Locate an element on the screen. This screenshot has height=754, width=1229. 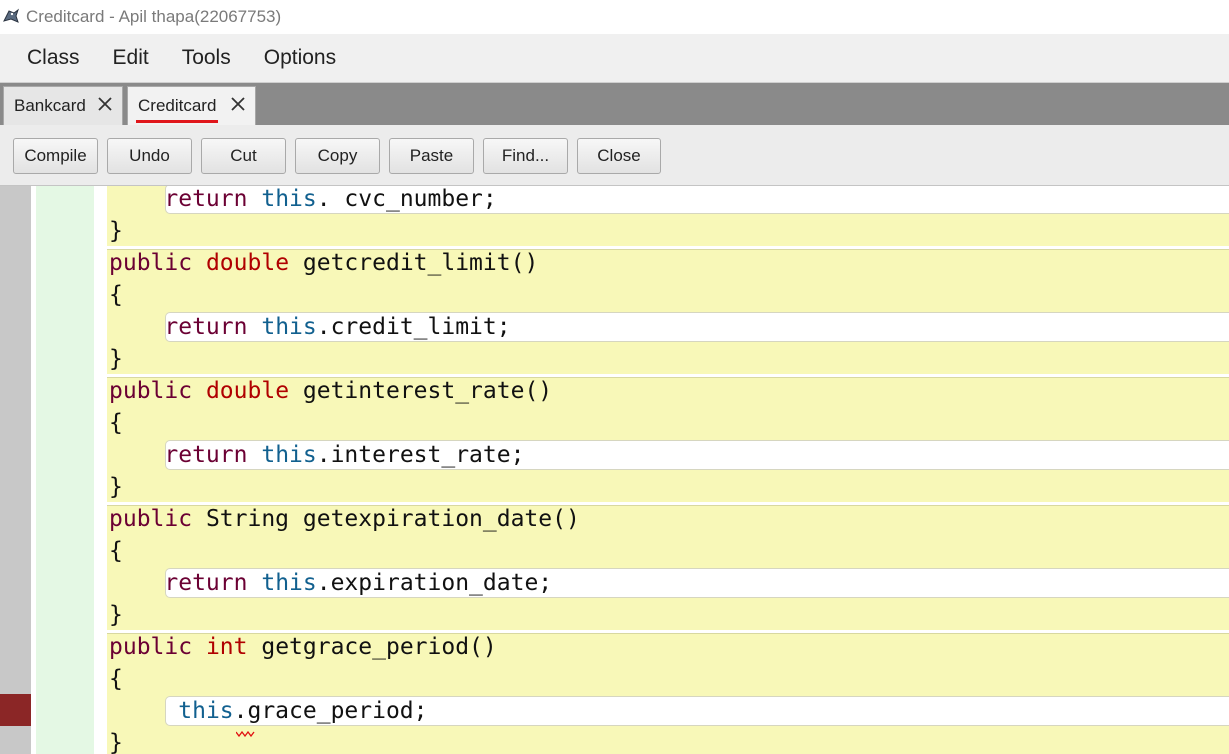
code-line: return this.credit_limit; is located at coordinates (310, 327).